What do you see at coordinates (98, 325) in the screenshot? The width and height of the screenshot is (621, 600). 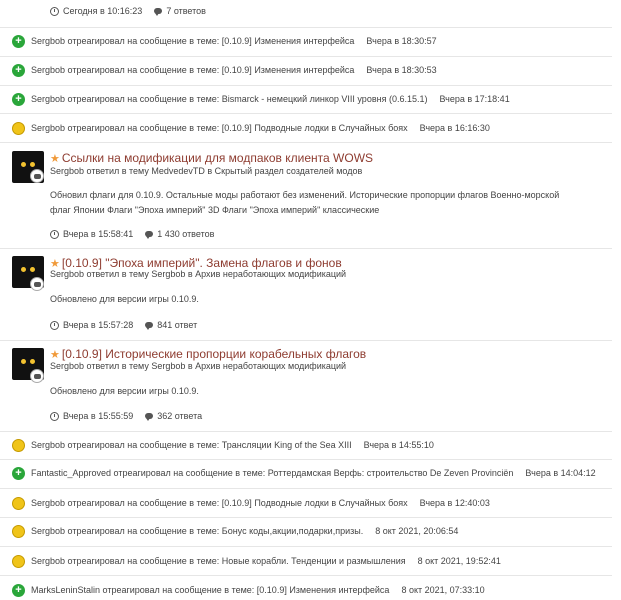 I see `post-time: Вчера в 15:57:28` at bounding box center [98, 325].